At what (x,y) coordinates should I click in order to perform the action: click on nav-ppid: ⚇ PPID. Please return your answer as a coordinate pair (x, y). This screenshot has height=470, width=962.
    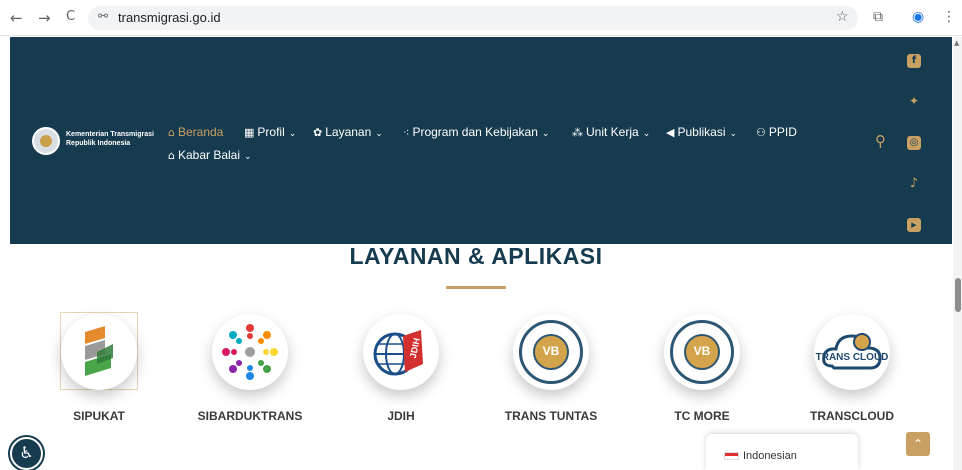
    Looking at the image, I should click on (776, 132).